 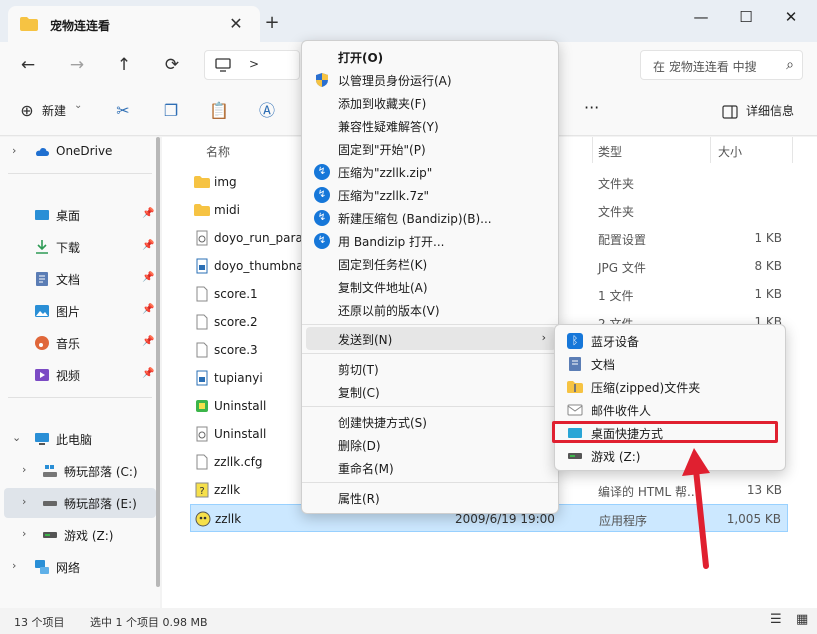 What do you see at coordinates (591, 107) in the screenshot?
I see `more-options-icon: ···` at bounding box center [591, 107].